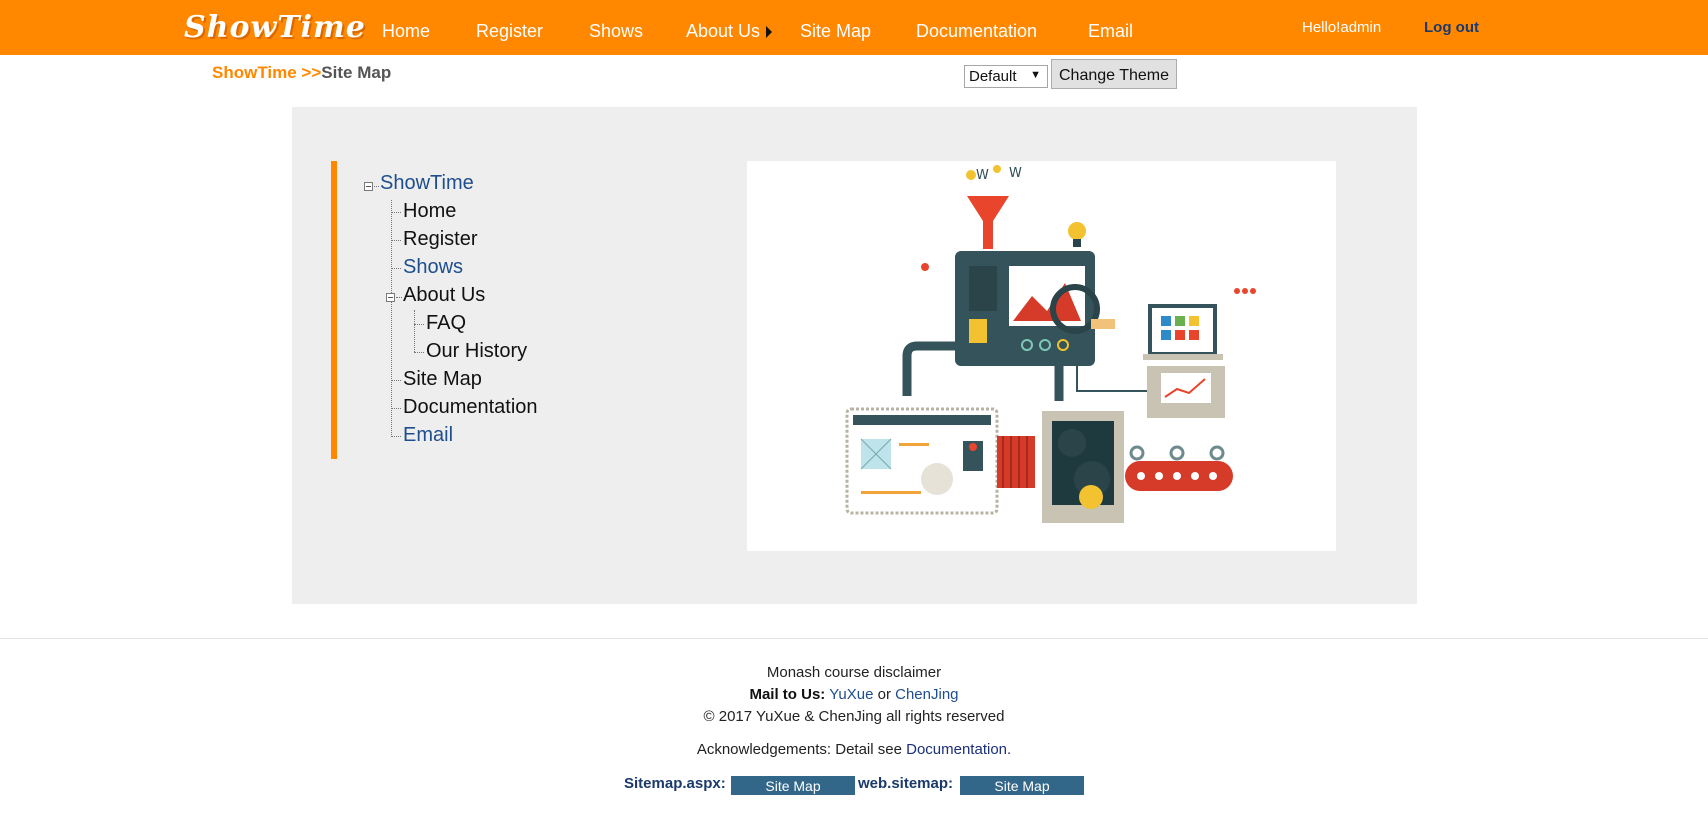 The height and width of the screenshot is (825, 1708). Describe the element at coordinates (926, 694) in the screenshot. I see `mail-link-chenjing: ChenJing` at that location.